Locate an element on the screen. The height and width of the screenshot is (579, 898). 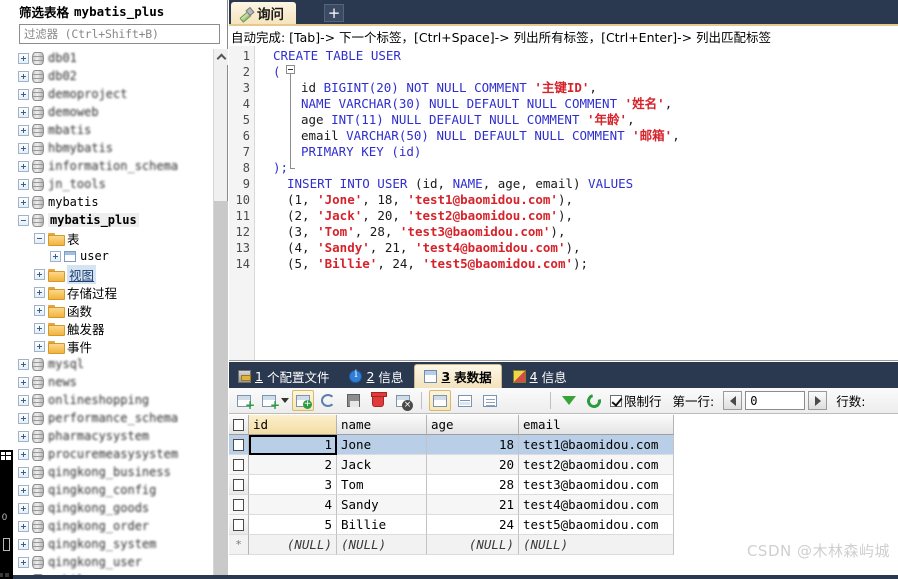
column-header-id: id is located at coordinates (293, 425).